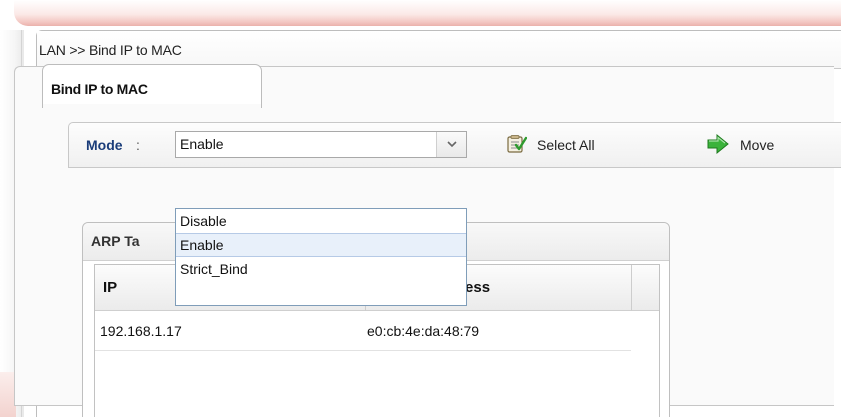 The height and width of the screenshot is (417, 841). Describe the element at coordinates (427, 13) in the screenshot. I see `header-glow` at that location.